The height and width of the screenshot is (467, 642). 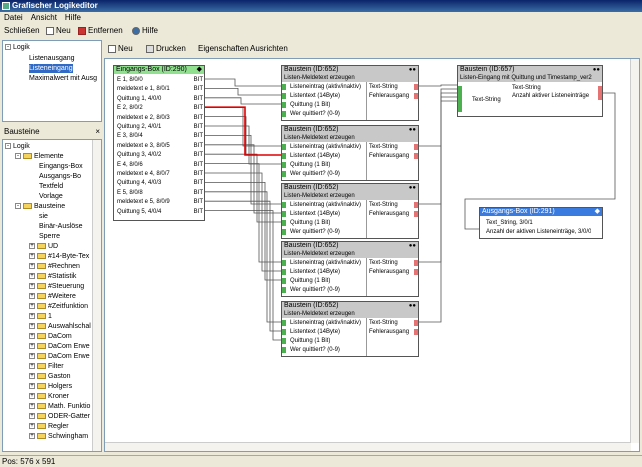 I want to click on tree-folder: - Elemente, so click(x=39, y=156).